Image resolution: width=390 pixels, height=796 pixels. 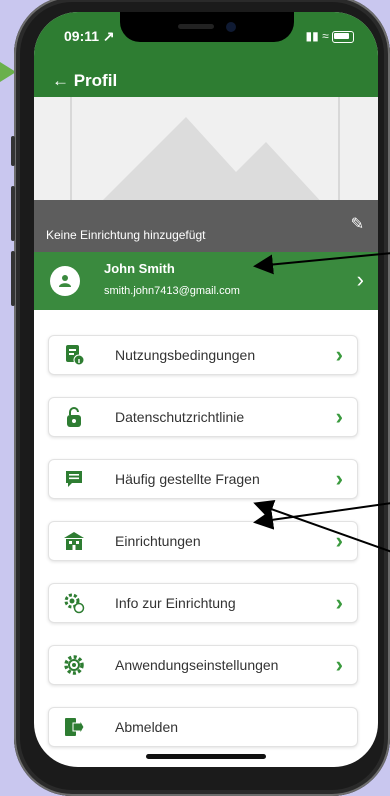 What do you see at coordinates (325, 36) in the screenshot?
I see `wifi-icon: ≈` at bounding box center [325, 36].